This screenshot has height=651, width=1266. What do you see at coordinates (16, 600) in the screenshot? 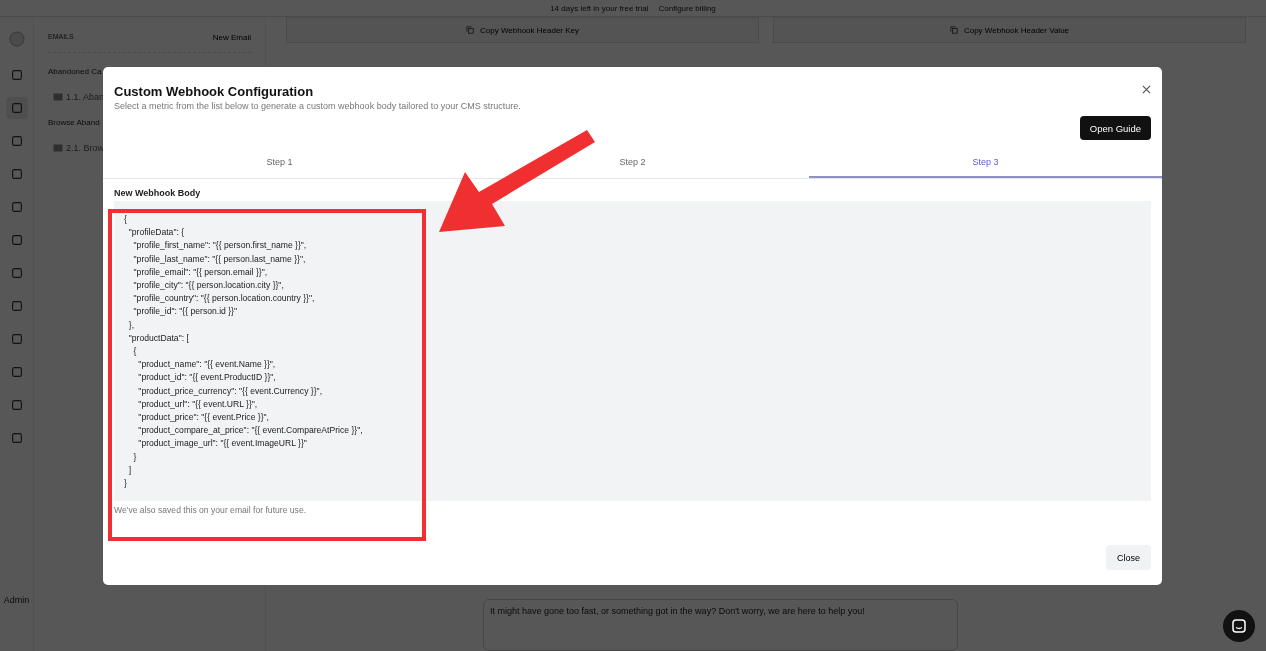
I see `user-name: Admin` at bounding box center [16, 600].